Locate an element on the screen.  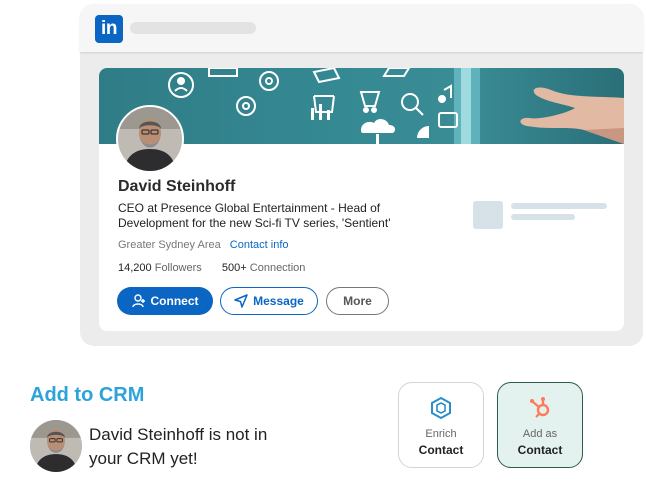
followers-label: Followers is located at coordinates (178, 268).